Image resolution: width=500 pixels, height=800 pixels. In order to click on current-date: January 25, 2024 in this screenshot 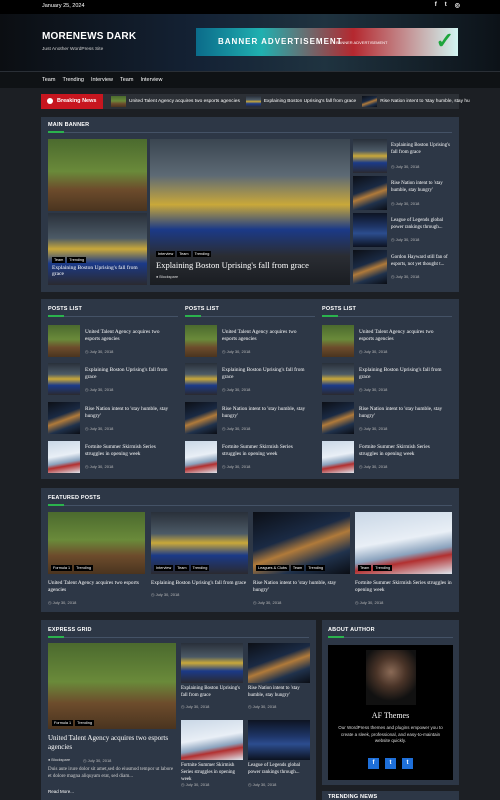, I will do `click(63, 6)`.